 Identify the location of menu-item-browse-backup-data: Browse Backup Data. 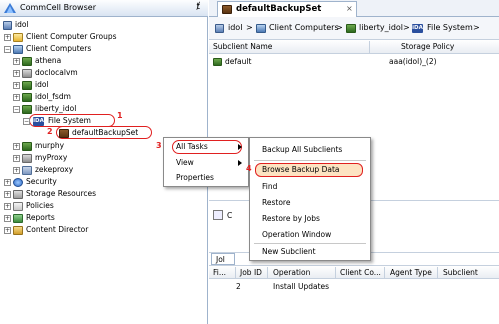
(309, 170).